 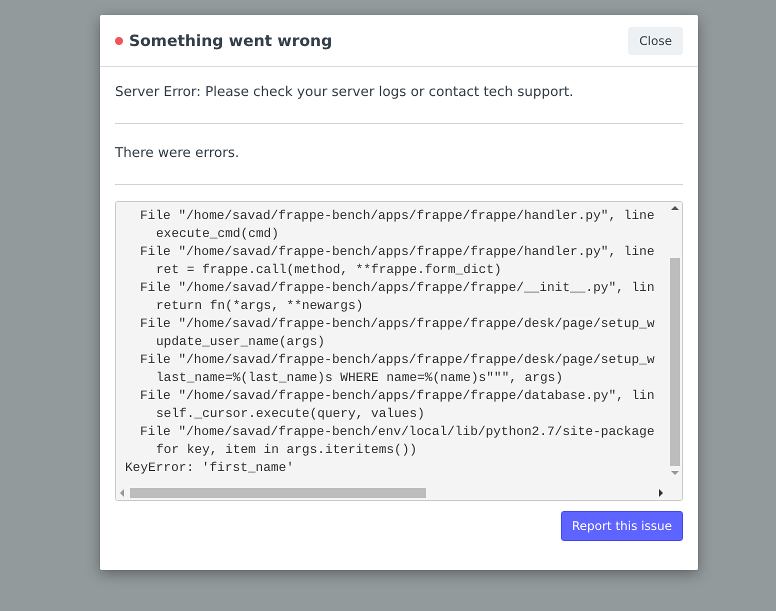 What do you see at coordinates (259, 306) in the screenshot?
I see `traceback-line: return fn(*args, **newargs)` at bounding box center [259, 306].